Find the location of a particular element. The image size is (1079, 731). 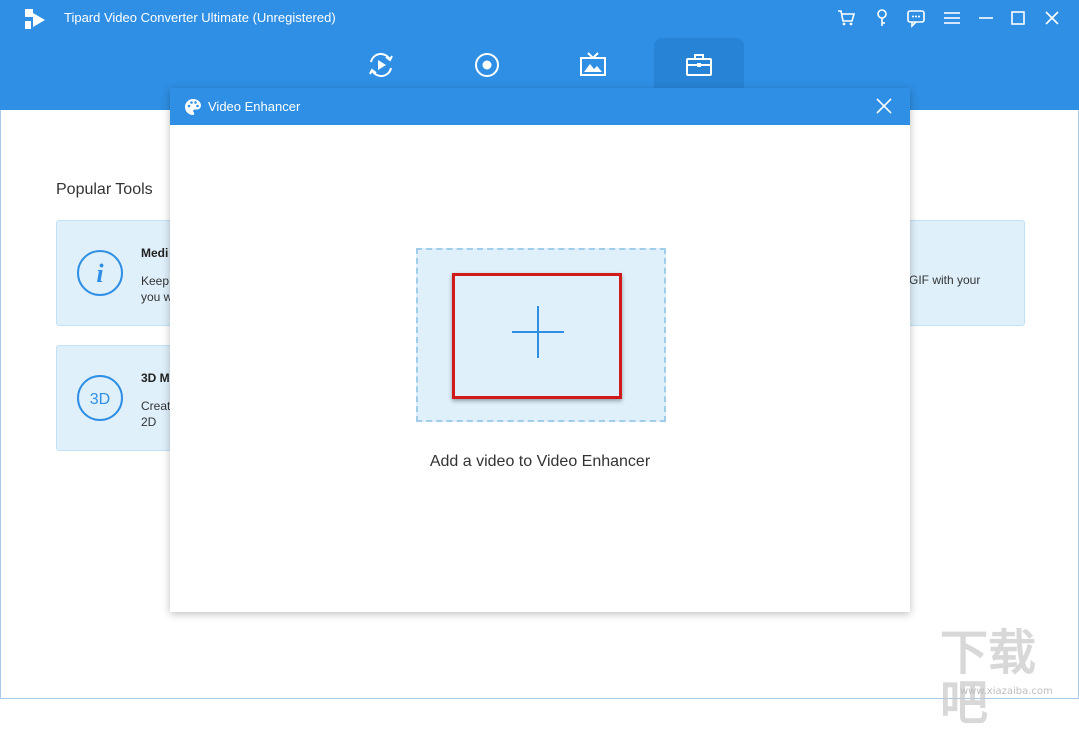

section-title: Popular Tools is located at coordinates (104, 190).